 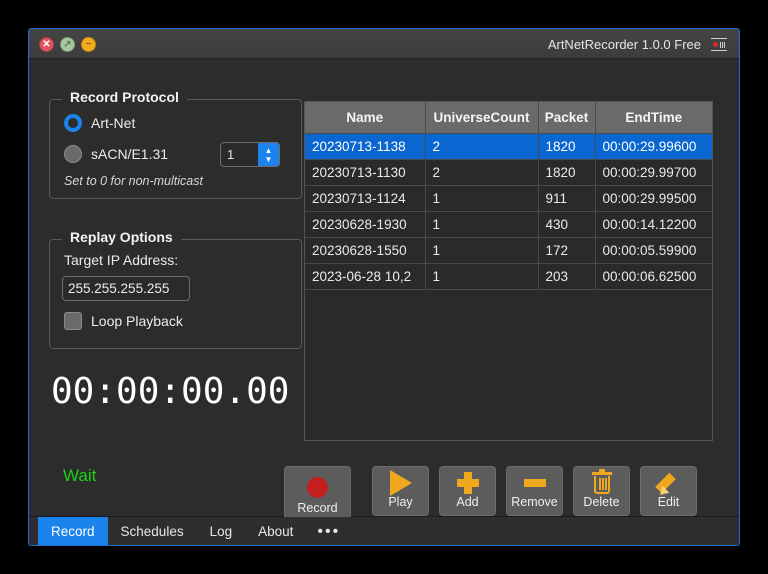 I want to click on column-header-endtime: EndTime, so click(x=653, y=118).